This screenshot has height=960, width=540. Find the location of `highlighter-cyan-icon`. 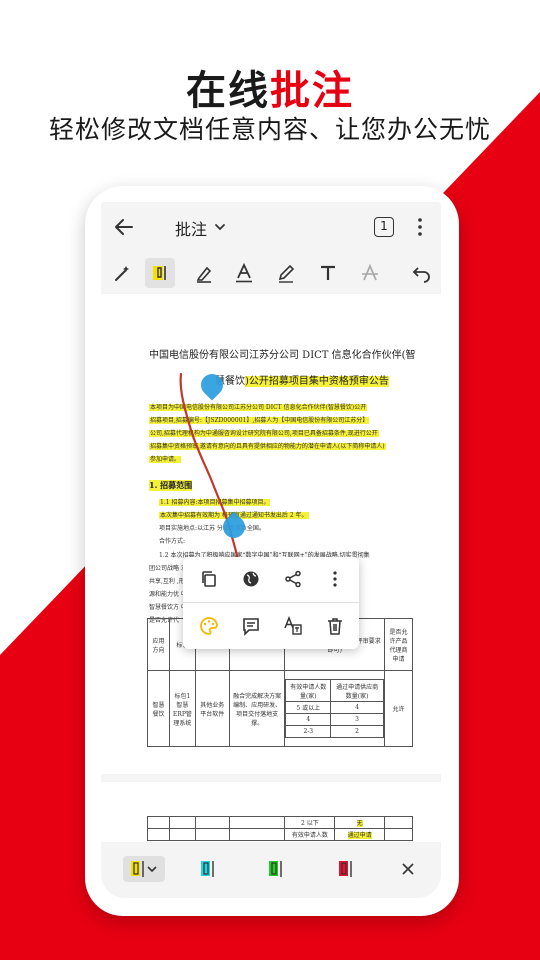

highlighter-cyan-icon is located at coordinates (207, 869).